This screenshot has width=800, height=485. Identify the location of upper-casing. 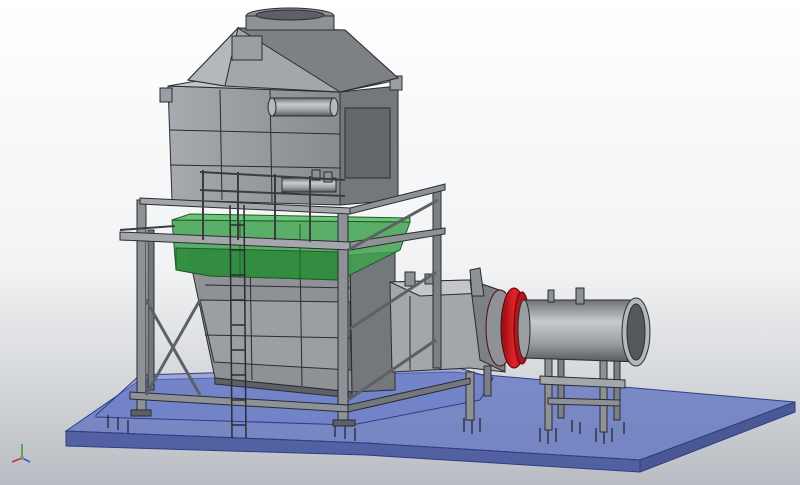
(281, 140).